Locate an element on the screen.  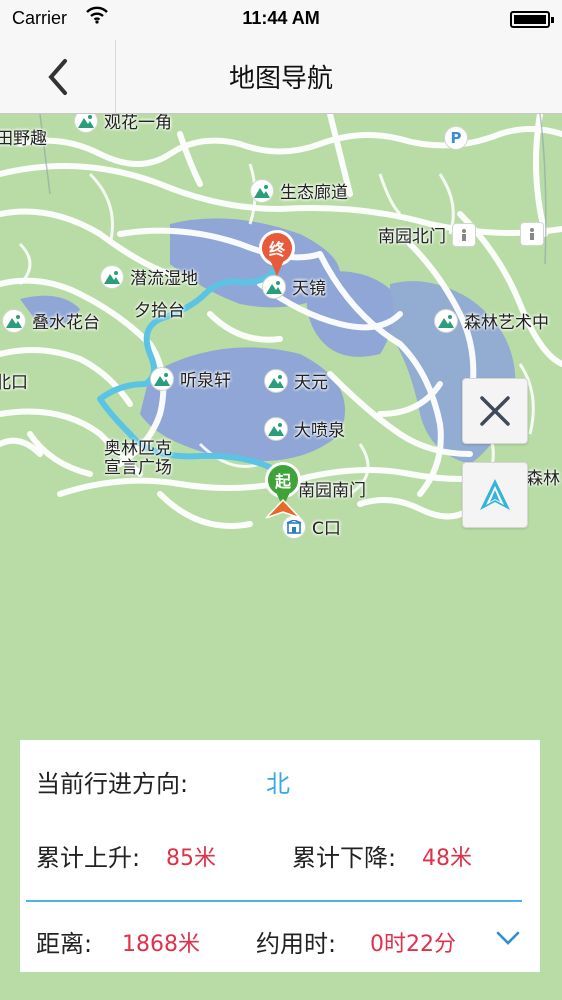
poi-olympic-plaza: 奥林匹克 宣言广场 is located at coordinates (138, 459).